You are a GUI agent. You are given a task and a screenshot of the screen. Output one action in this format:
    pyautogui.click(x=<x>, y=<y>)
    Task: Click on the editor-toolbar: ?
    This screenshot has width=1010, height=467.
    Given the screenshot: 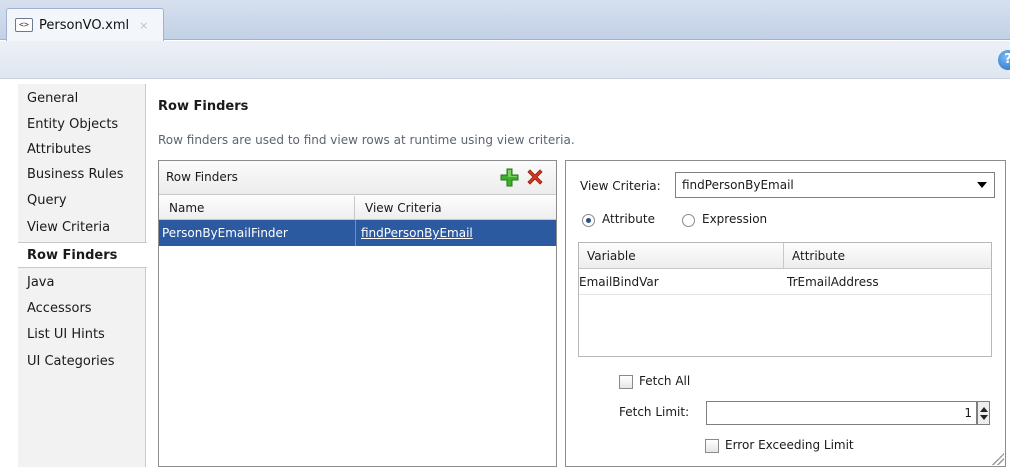 What is the action you would take?
    pyautogui.click(x=505, y=60)
    